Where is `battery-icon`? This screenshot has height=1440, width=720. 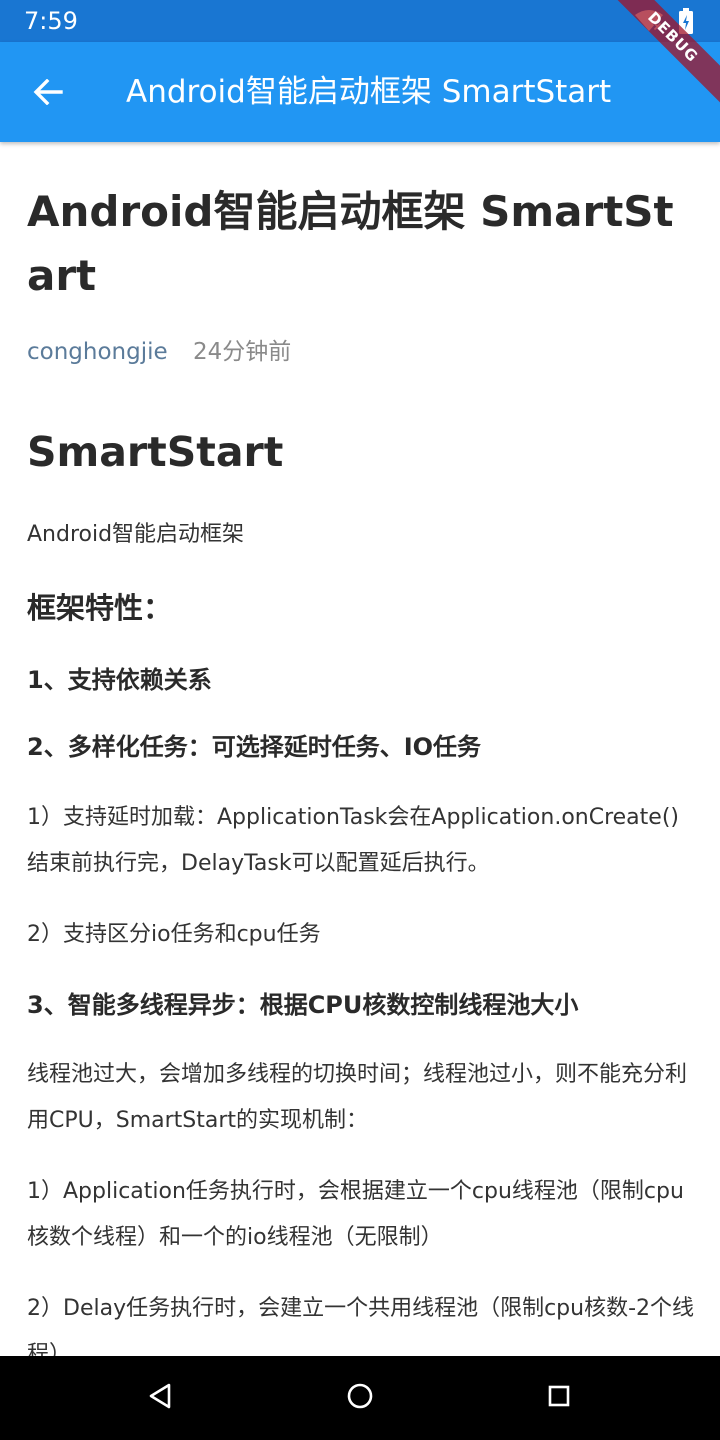 battery-icon is located at coordinates (686, 23).